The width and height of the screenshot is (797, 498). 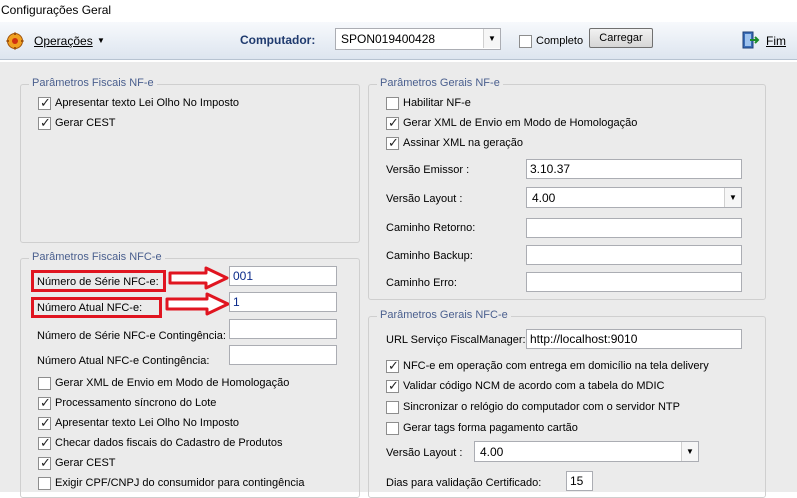 I want to click on checkbox-row: Processamento síncrono do Lote, so click(x=127, y=403).